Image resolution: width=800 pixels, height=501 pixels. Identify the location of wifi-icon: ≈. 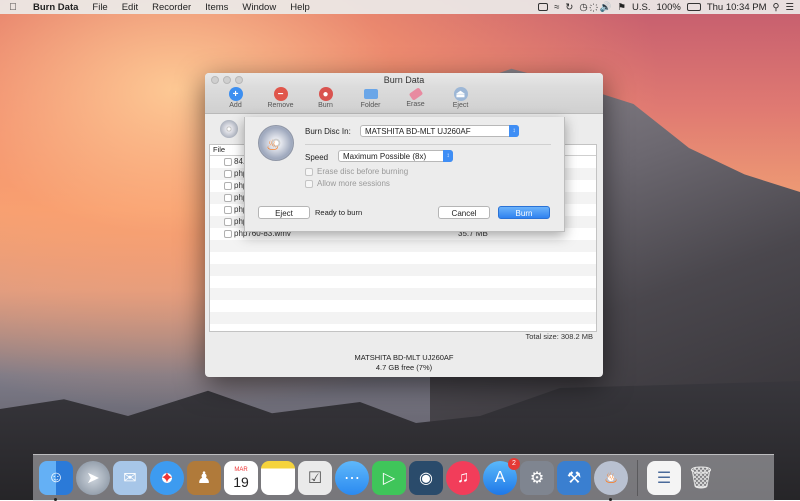
(556, 7).